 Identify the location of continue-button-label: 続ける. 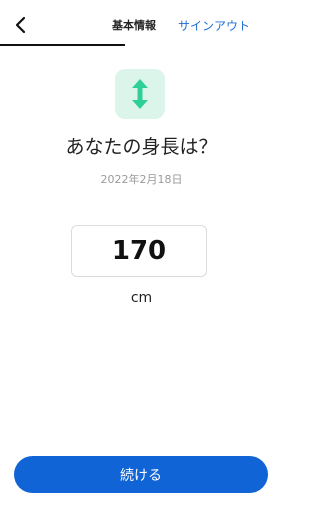
(141, 475).